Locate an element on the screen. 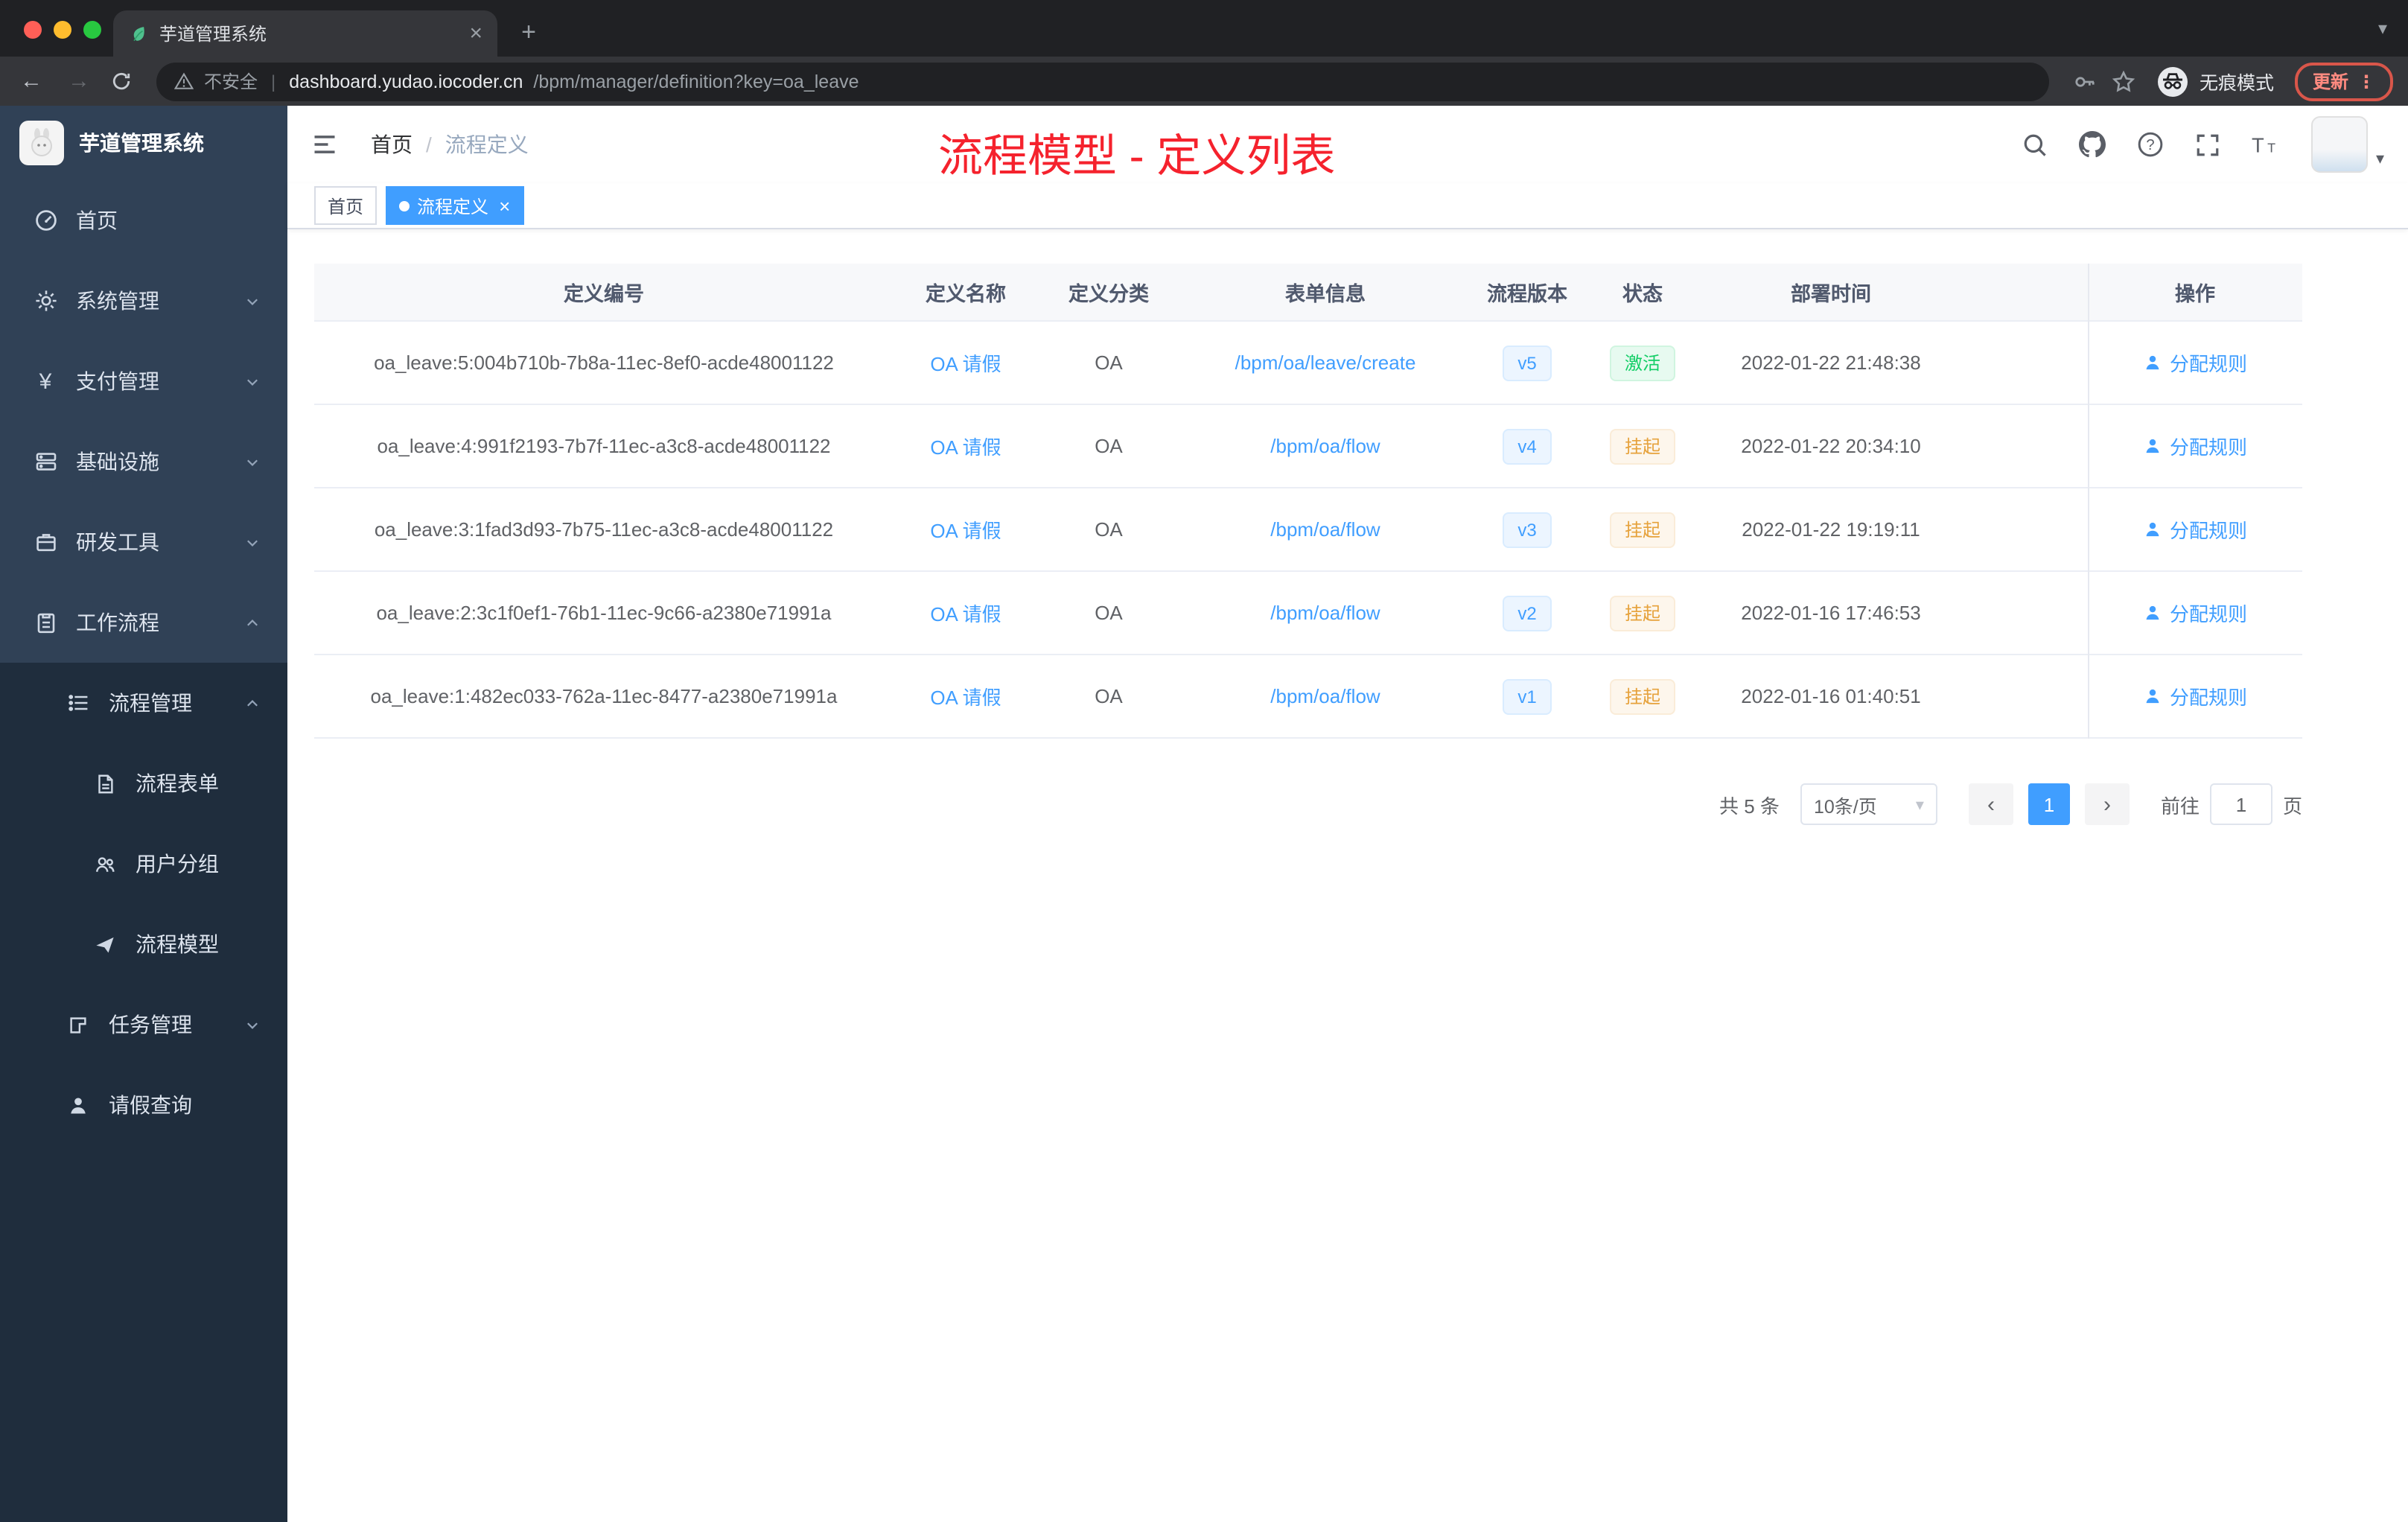 The height and width of the screenshot is (1522, 2408). sidebar-item-process-management: 流程管理 is located at coordinates (143, 703).